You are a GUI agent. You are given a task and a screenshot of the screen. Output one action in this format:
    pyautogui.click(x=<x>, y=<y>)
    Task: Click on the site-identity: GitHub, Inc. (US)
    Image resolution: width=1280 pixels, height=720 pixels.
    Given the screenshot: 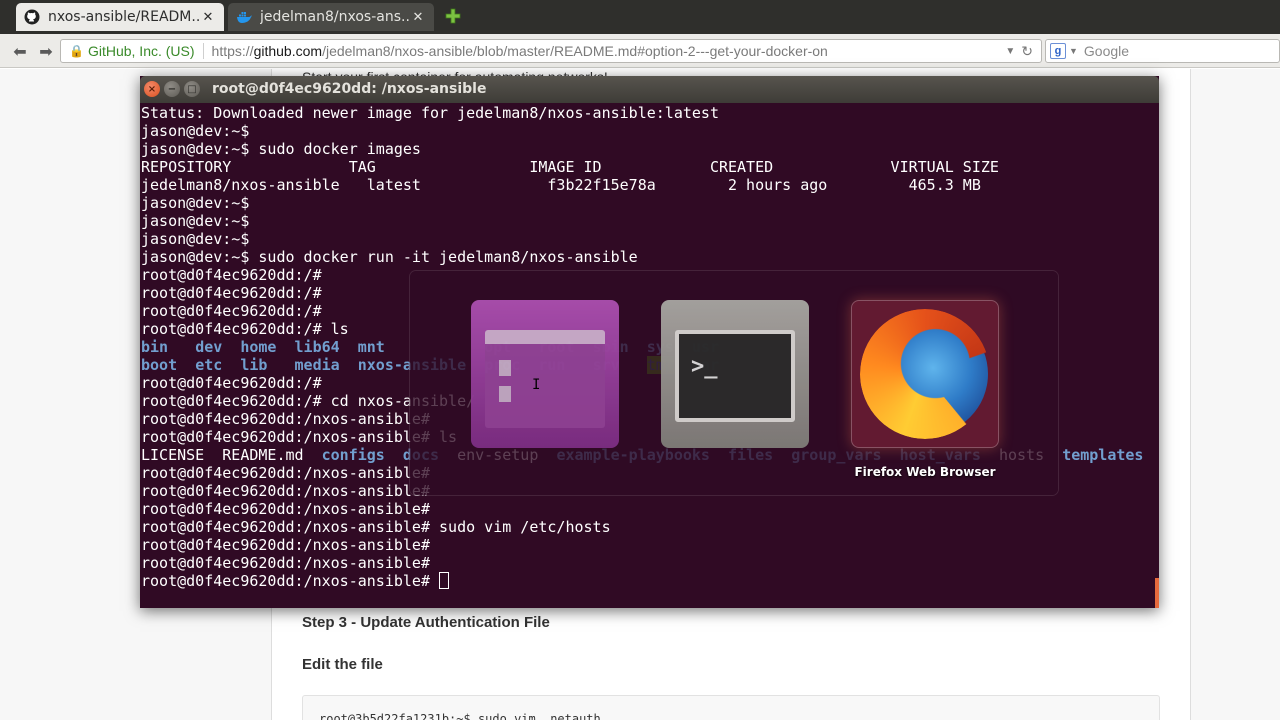 What is the action you would take?
    pyautogui.click(x=146, y=51)
    